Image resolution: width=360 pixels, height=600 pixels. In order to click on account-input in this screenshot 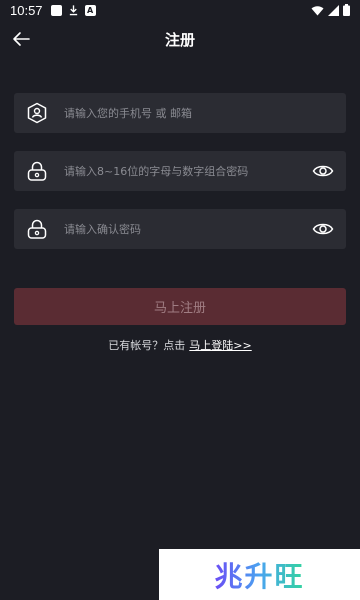, I will do `click(184, 113)`.